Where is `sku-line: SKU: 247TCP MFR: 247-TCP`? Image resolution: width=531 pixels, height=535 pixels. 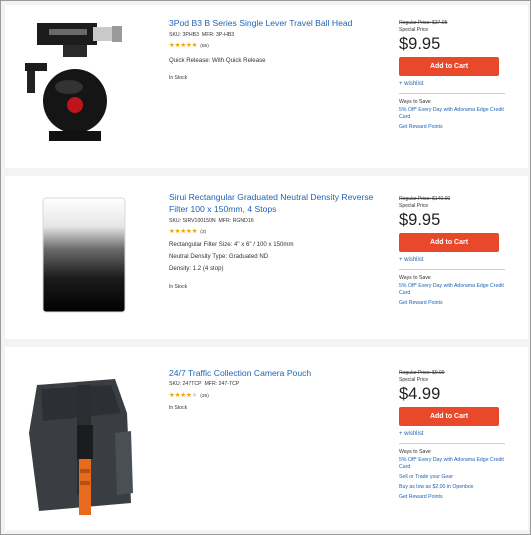 sku-line: SKU: 247TCP MFR: 247-TCP is located at coordinates (204, 384).